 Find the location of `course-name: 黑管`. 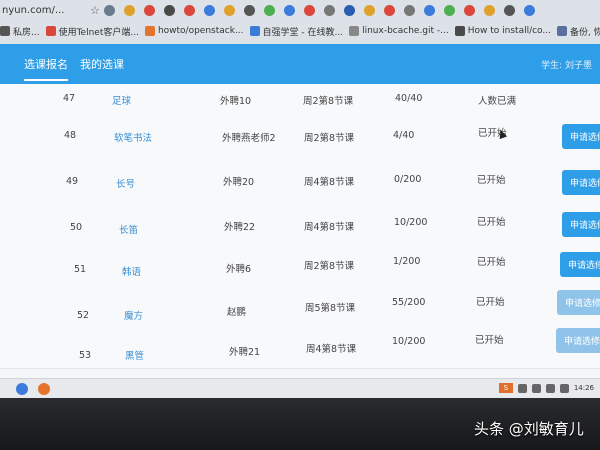

course-name: 黑管 is located at coordinates (134, 355).